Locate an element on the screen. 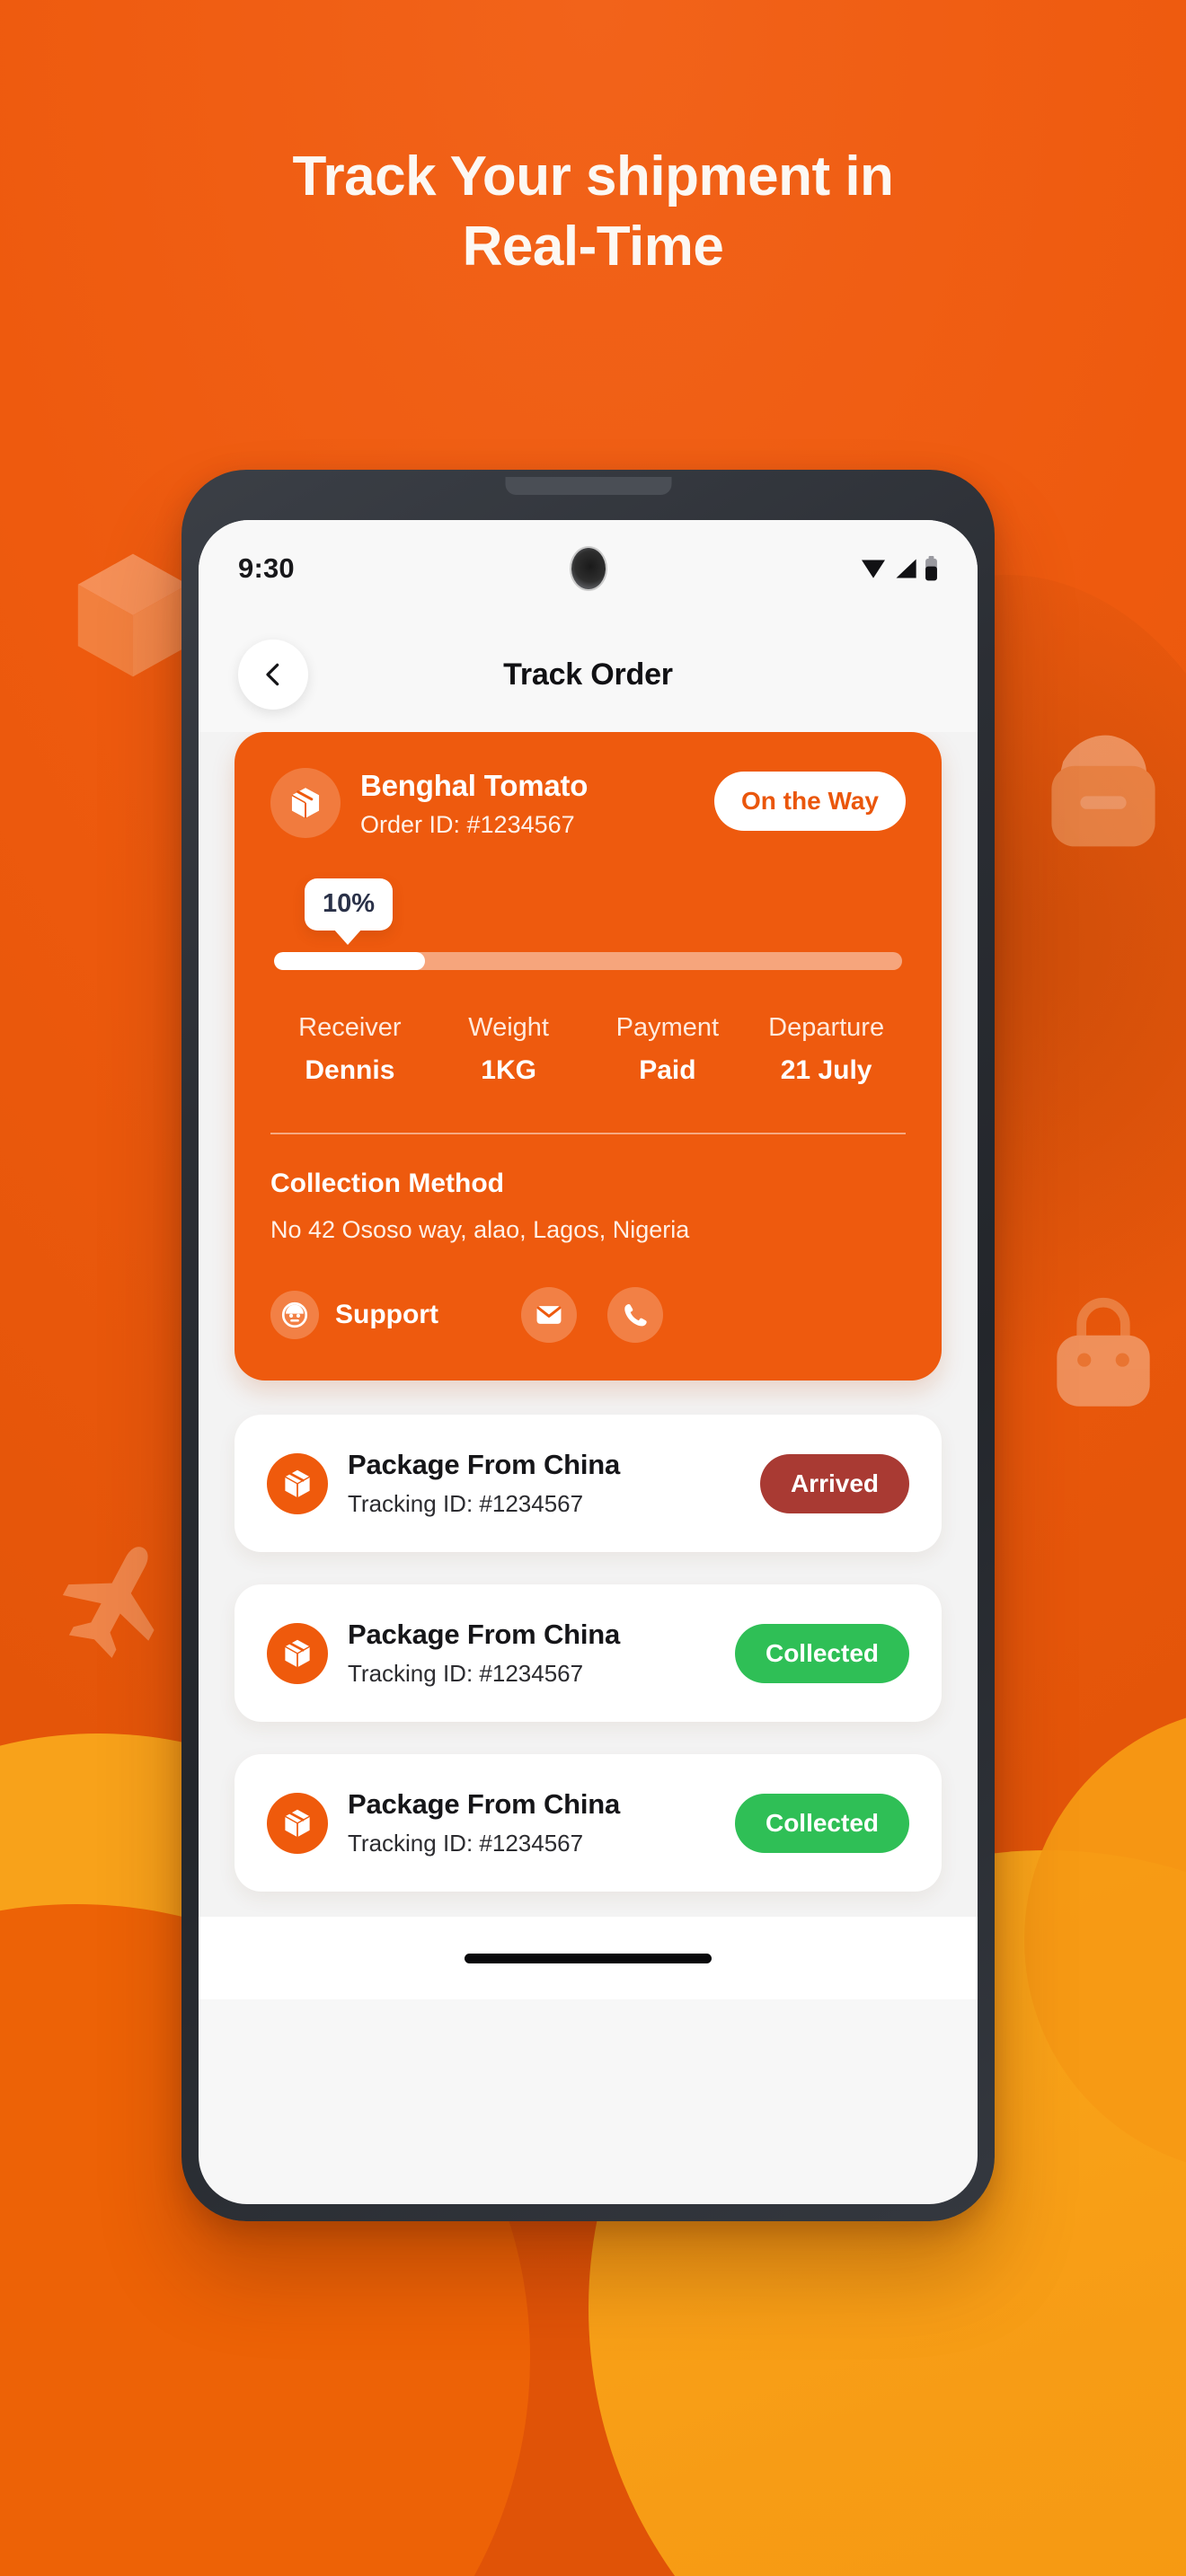  status-badge: Arrived is located at coordinates (834, 1483).